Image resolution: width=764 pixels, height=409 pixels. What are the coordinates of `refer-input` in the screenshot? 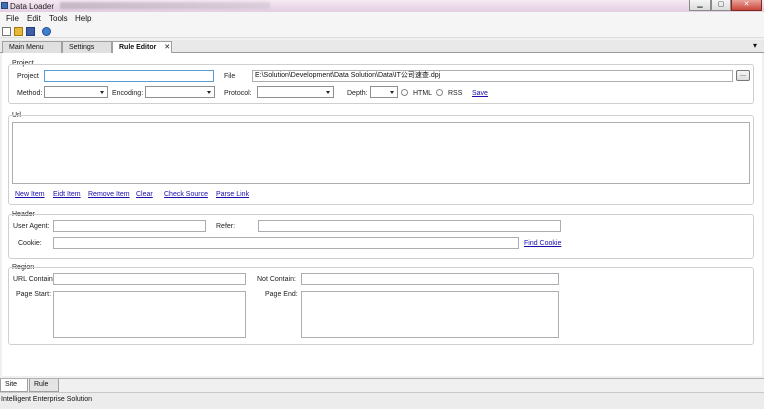 It's located at (409, 226).